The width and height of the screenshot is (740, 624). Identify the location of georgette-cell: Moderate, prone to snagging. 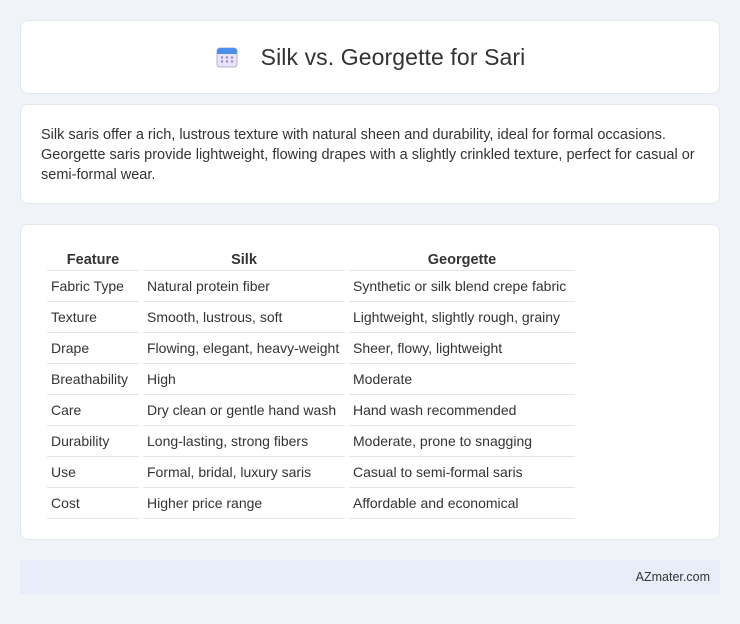
(462, 441).